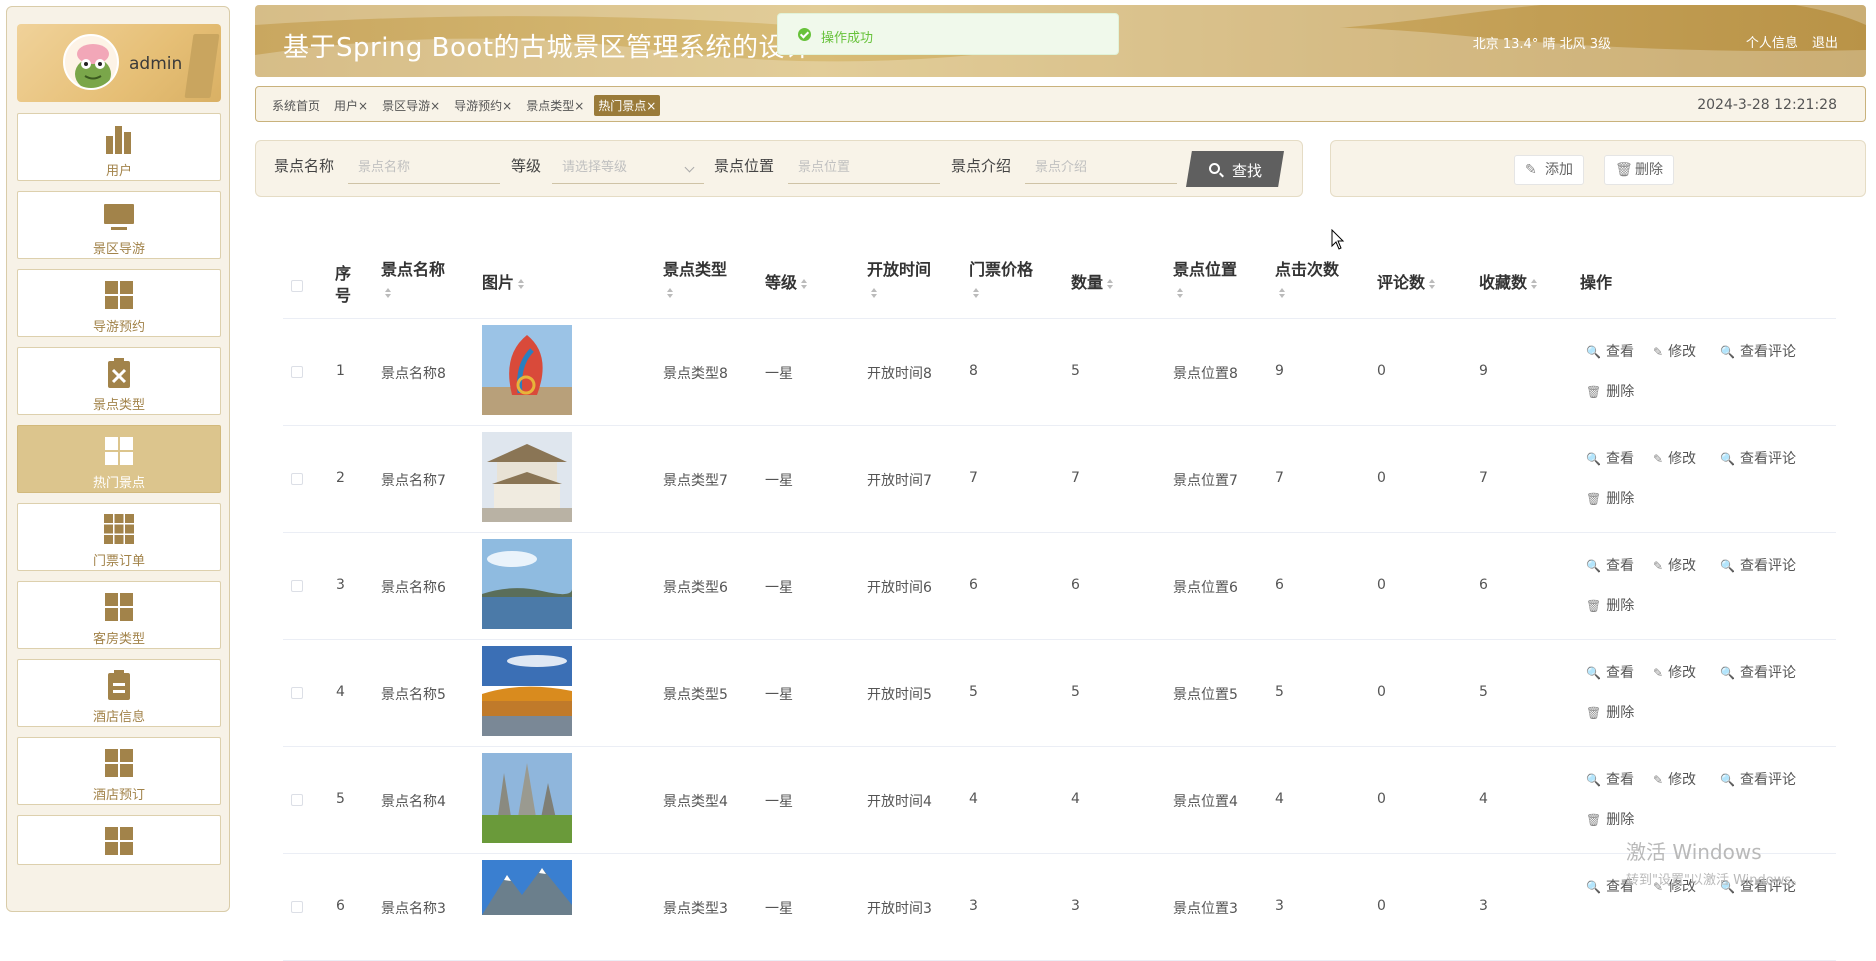 The image size is (1876, 961). I want to click on edit-label: 修改, so click(1682, 459).